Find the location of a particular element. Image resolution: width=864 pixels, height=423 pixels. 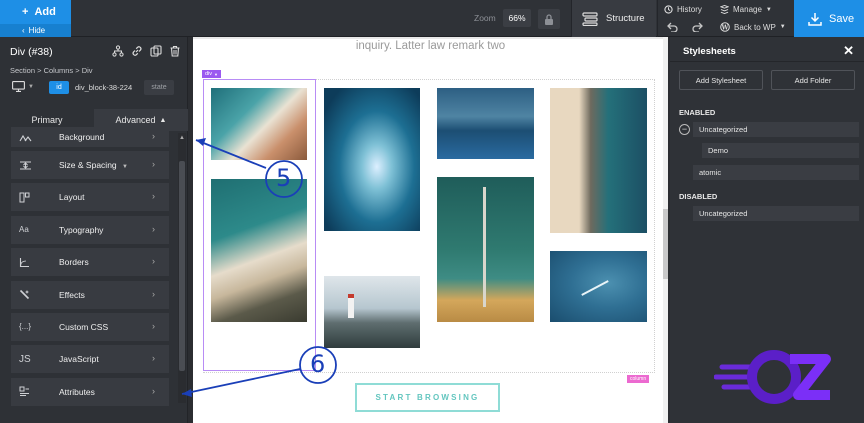

annotation-overlay is located at coordinates (259, 267).